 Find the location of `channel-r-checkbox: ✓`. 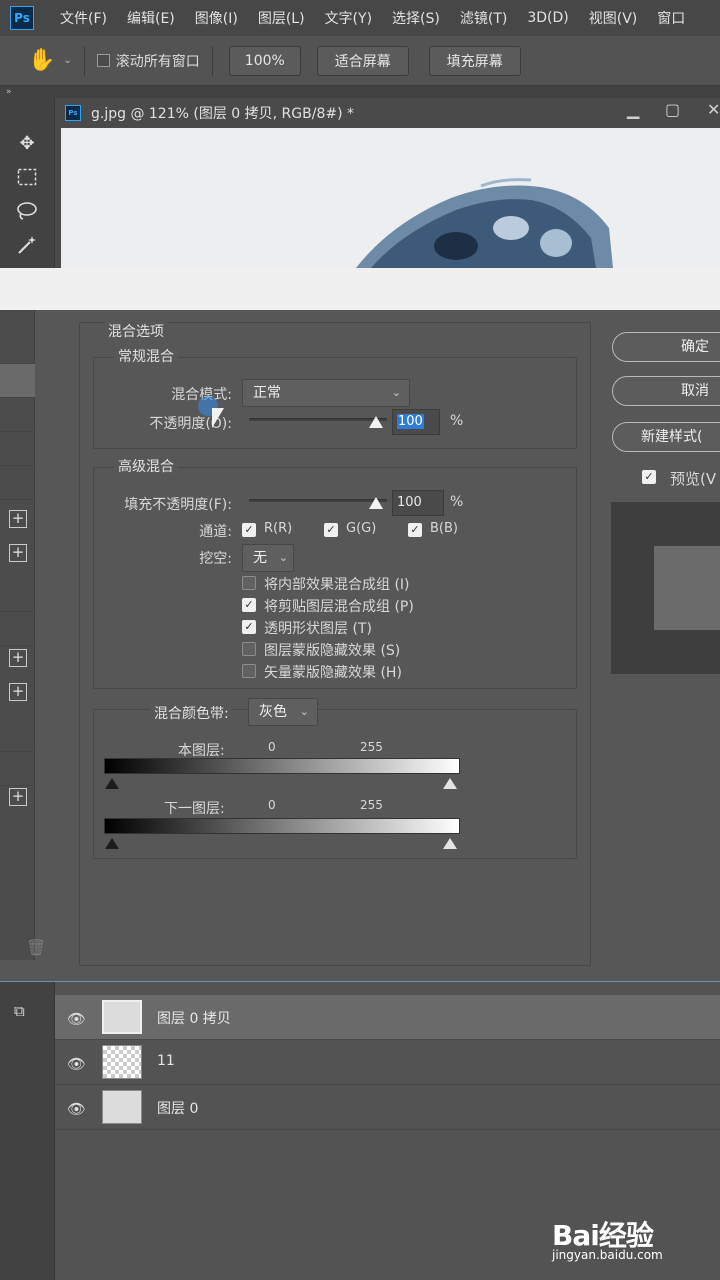

channel-r-checkbox: ✓ is located at coordinates (249, 530).